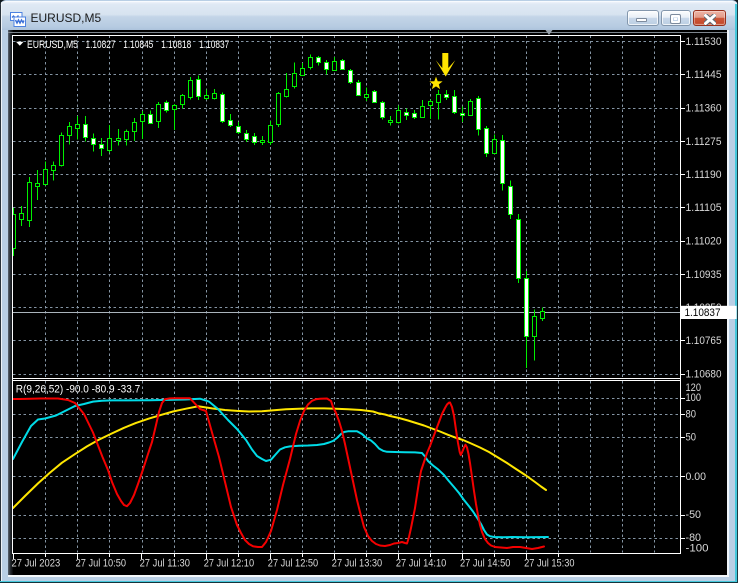  What do you see at coordinates (704, 275) in the screenshot?
I see `svg-text: 1.10935` at bounding box center [704, 275].